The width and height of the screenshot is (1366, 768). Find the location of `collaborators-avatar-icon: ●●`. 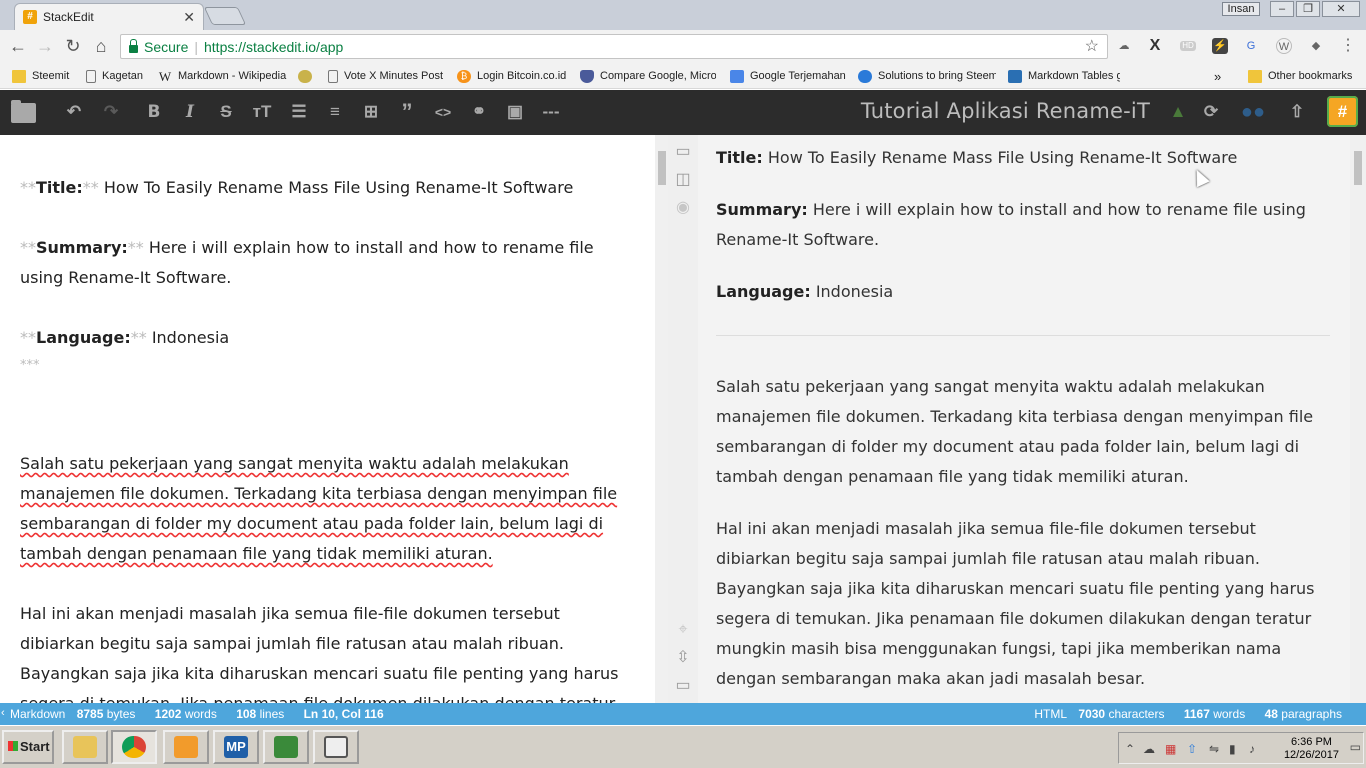

collaborators-avatar-icon: ●● is located at coordinates (1253, 112).